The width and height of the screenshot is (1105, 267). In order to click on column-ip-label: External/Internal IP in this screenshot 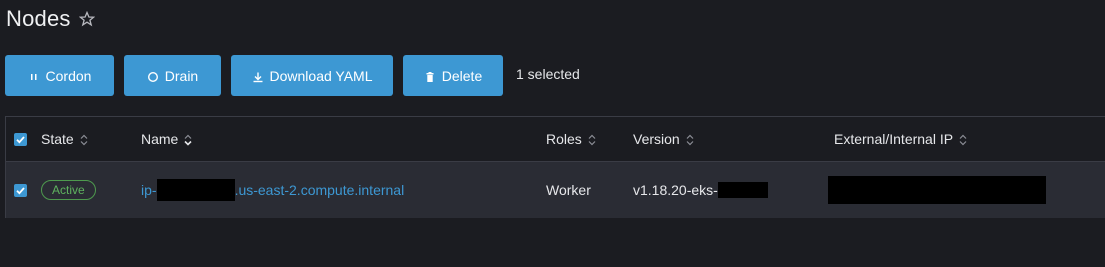, I will do `click(894, 139)`.